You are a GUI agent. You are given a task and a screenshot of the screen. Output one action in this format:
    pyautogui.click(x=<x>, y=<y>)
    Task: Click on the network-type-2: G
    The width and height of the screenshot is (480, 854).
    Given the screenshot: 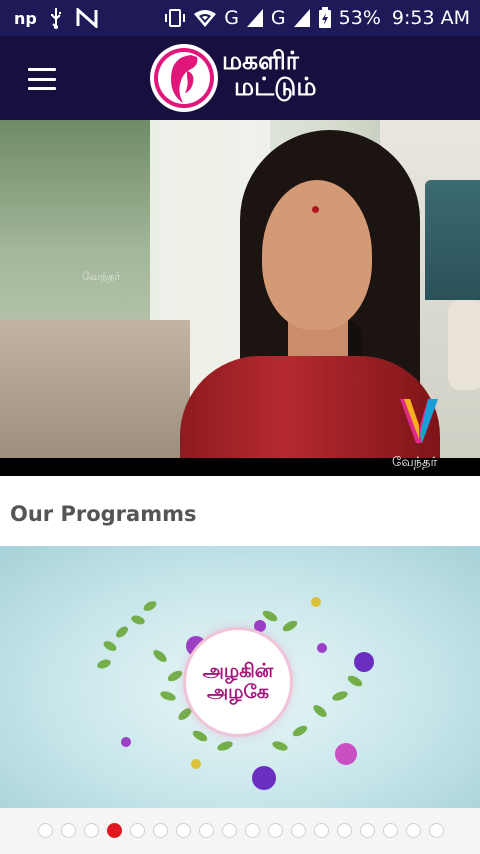 What is the action you would take?
    pyautogui.click(x=278, y=18)
    